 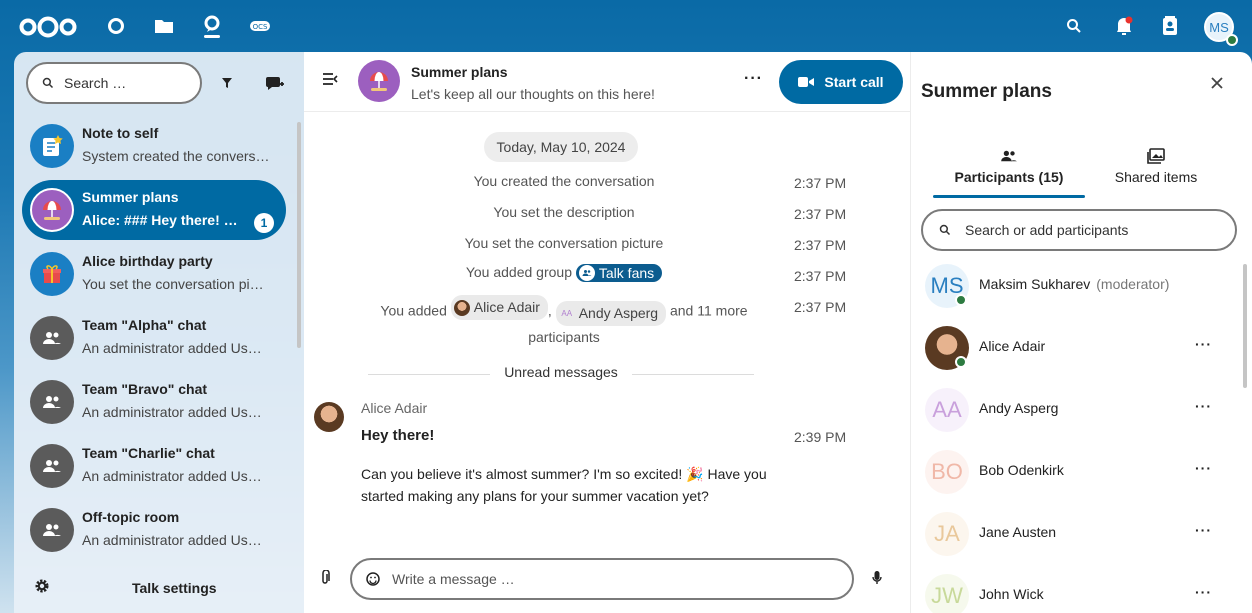 I want to click on start-call-button: Start call, so click(x=841, y=82).